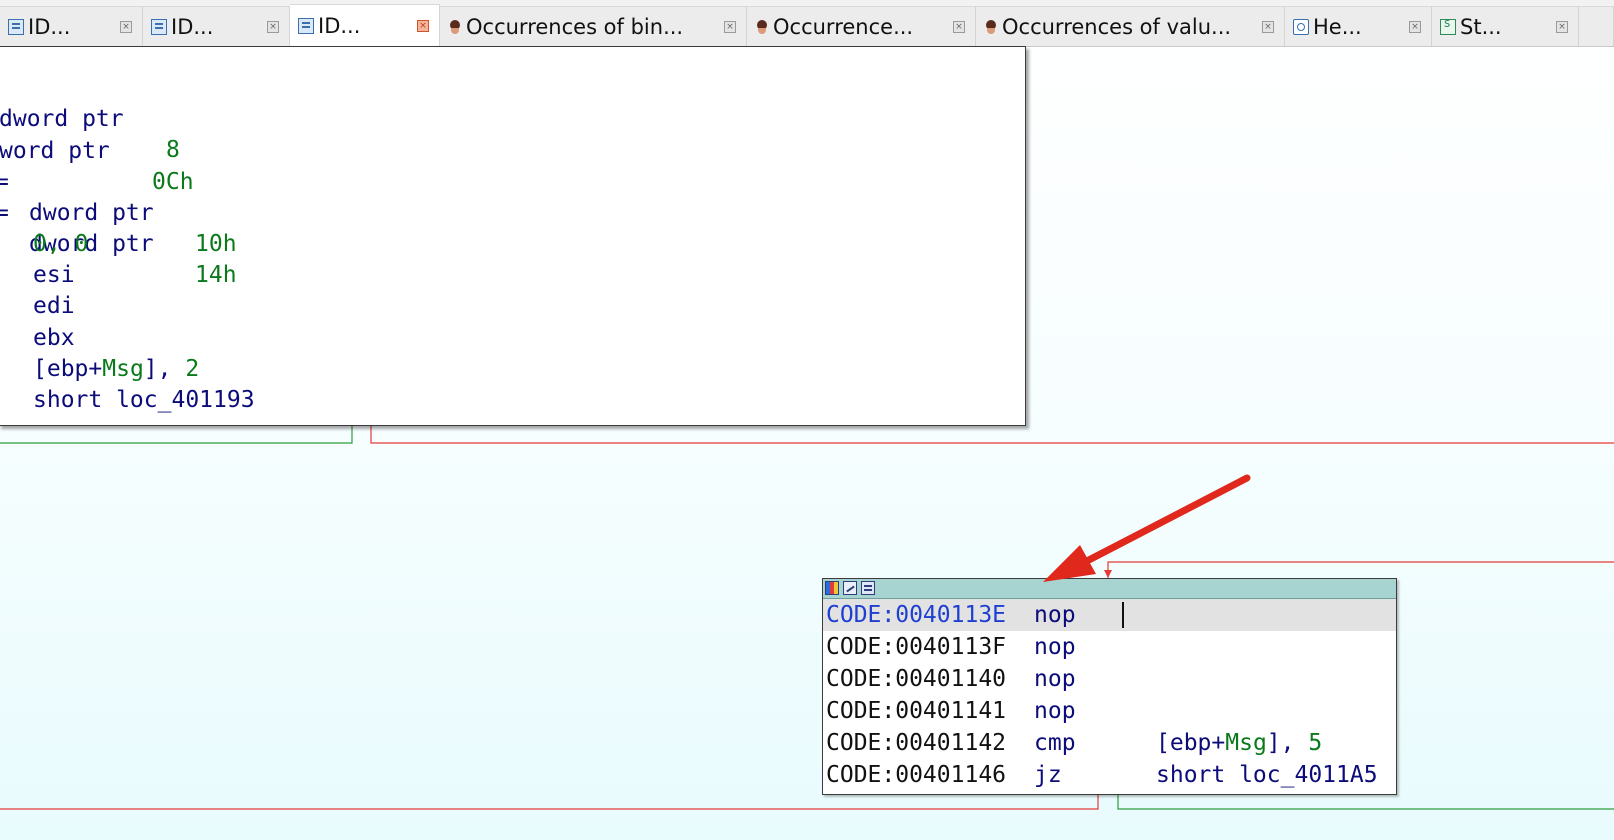 The height and width of the screenshot is (840, 1614). Describe the element at coordinates (1147, 528) in the screenshot. I see `annotation-arrow` at that location.